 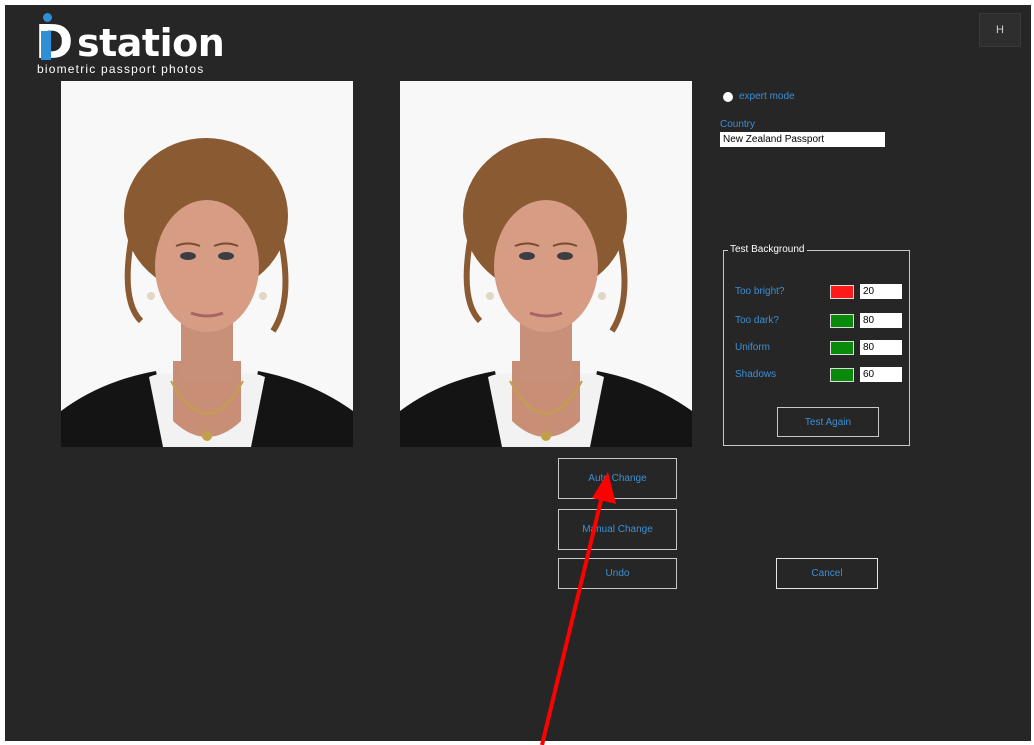 I want to click on test-background-title: Test Background, so click(x=767, y=249).